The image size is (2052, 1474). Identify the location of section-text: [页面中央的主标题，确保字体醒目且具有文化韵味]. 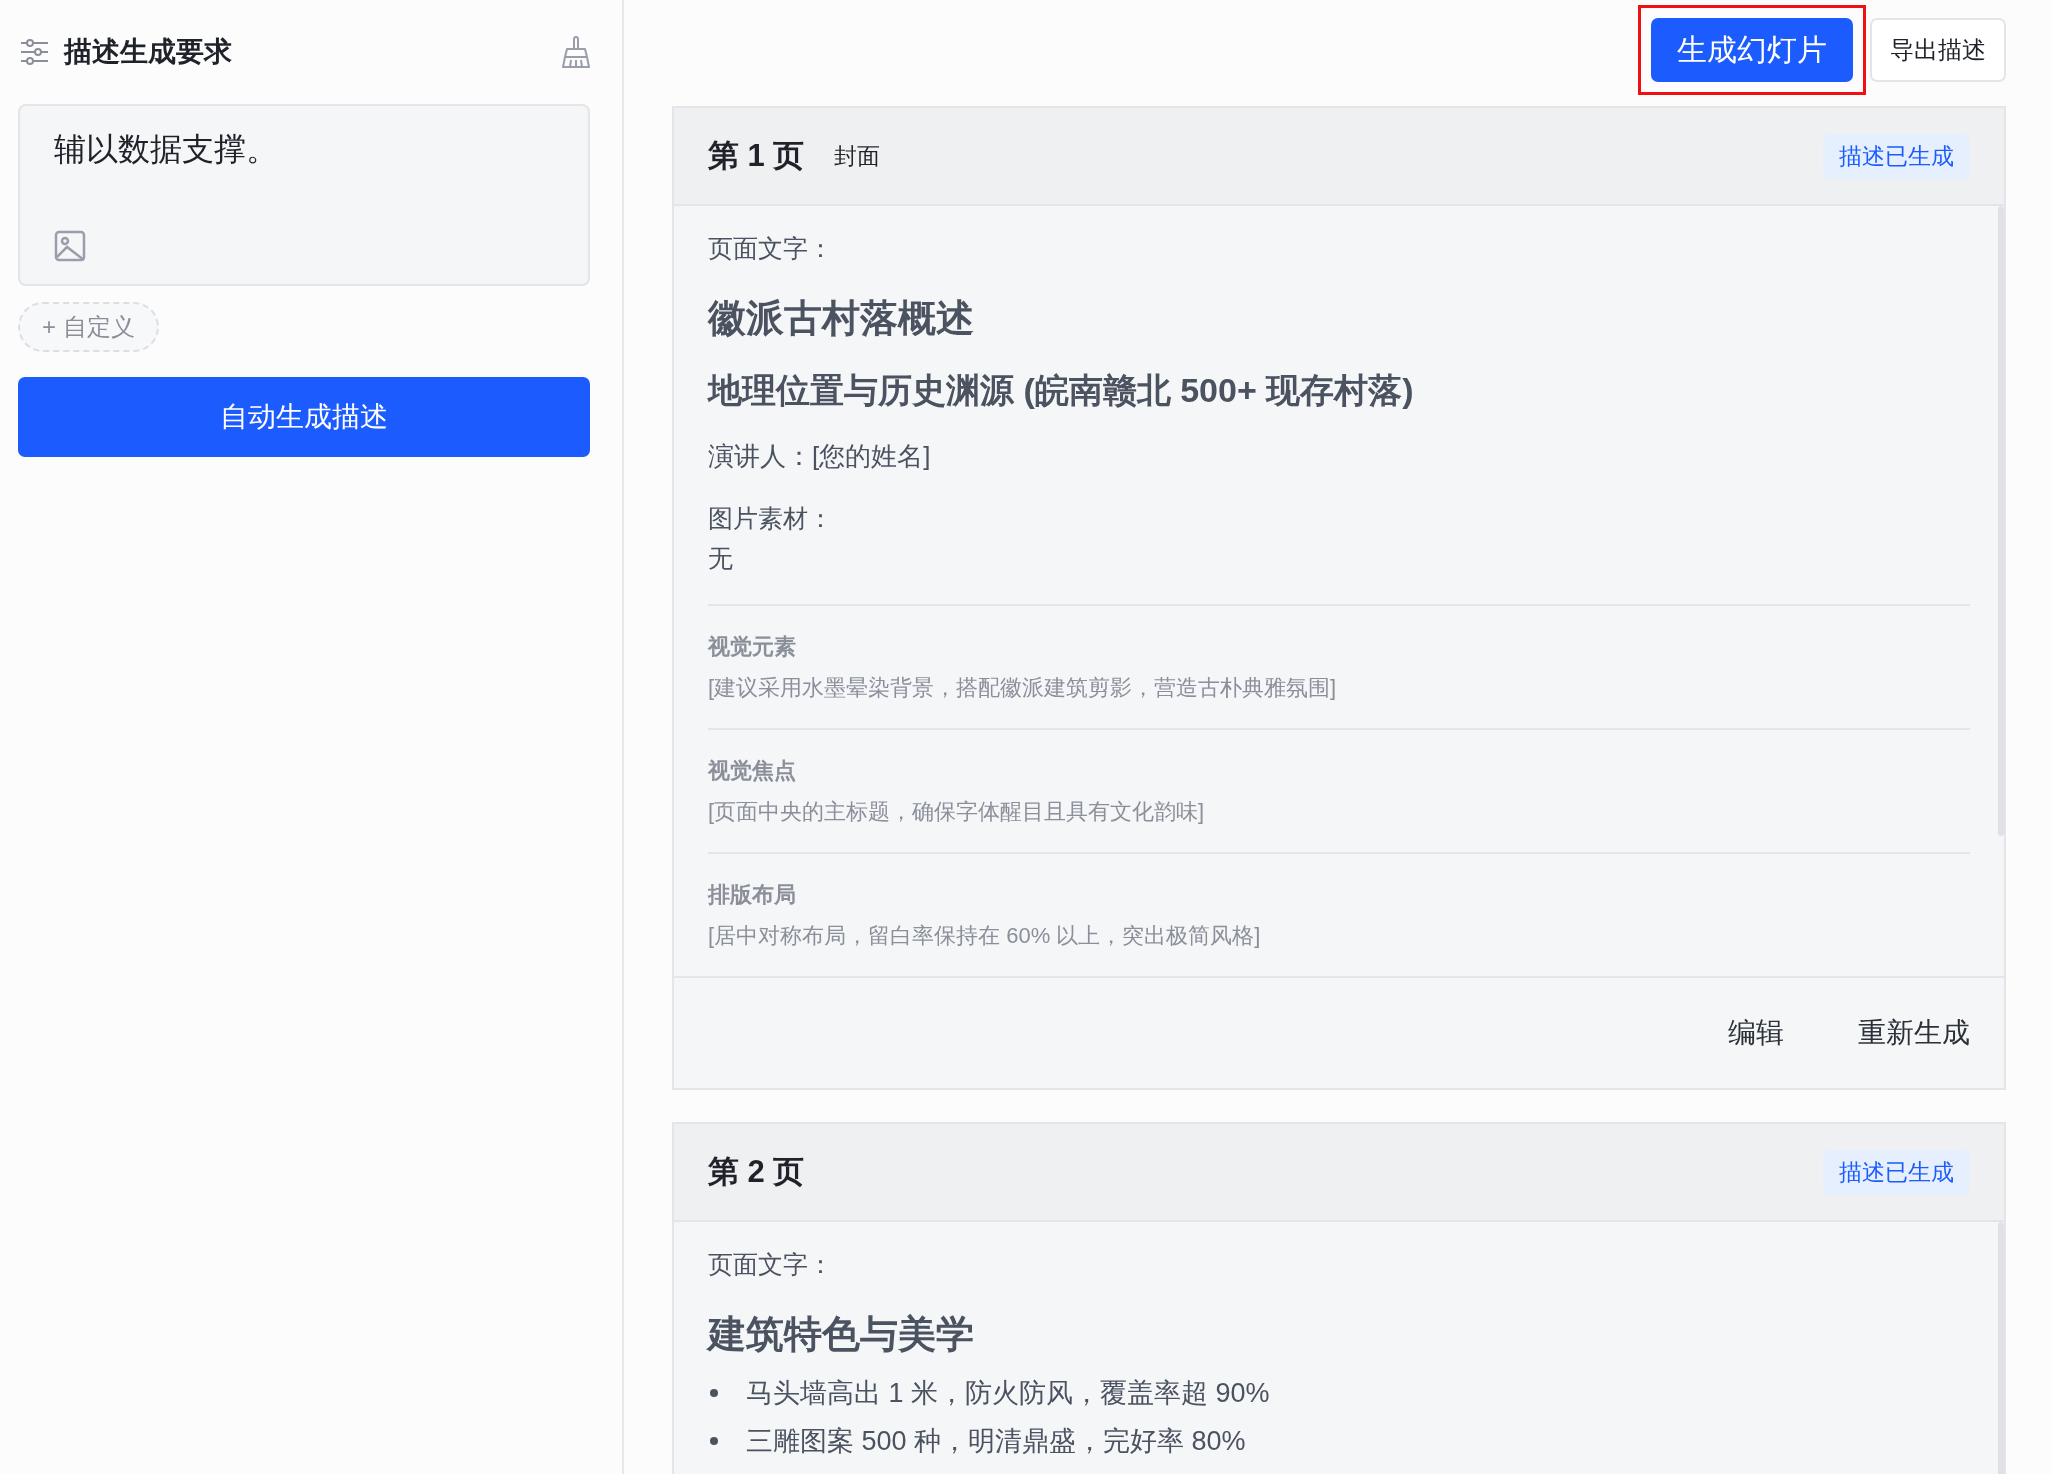
(957, 812).